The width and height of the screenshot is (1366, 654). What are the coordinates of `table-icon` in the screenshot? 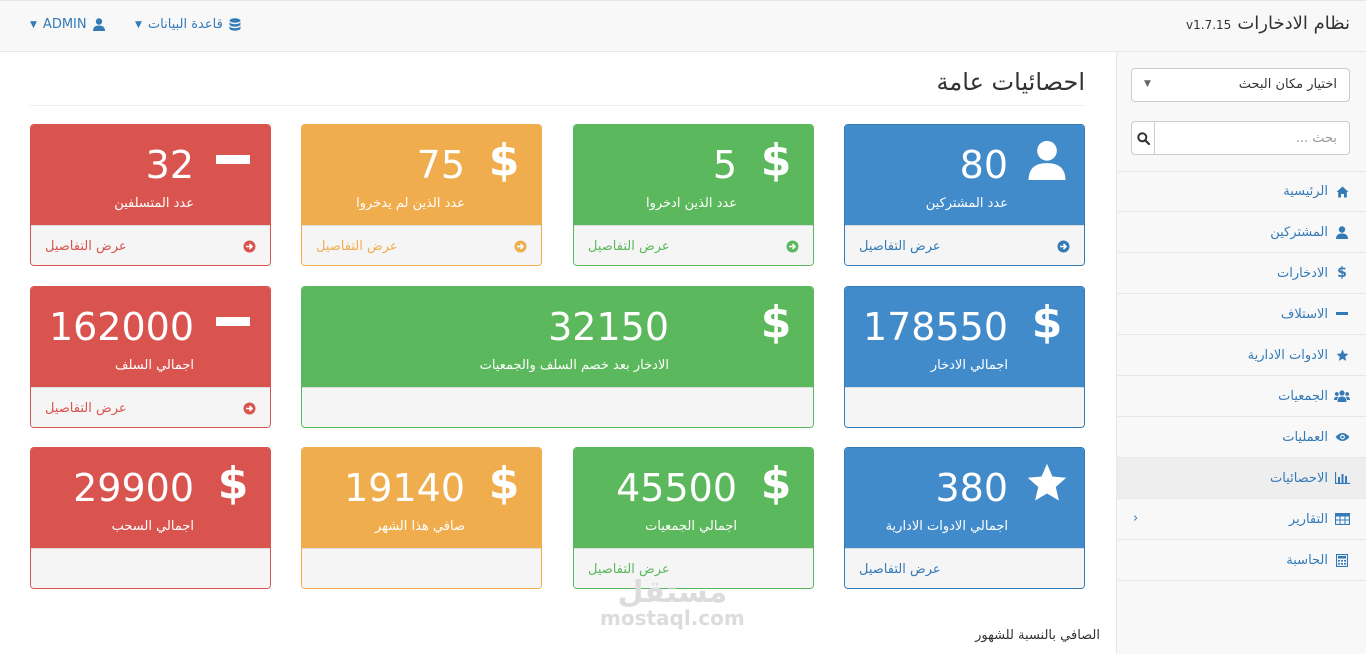 It's located at (1342, 519).